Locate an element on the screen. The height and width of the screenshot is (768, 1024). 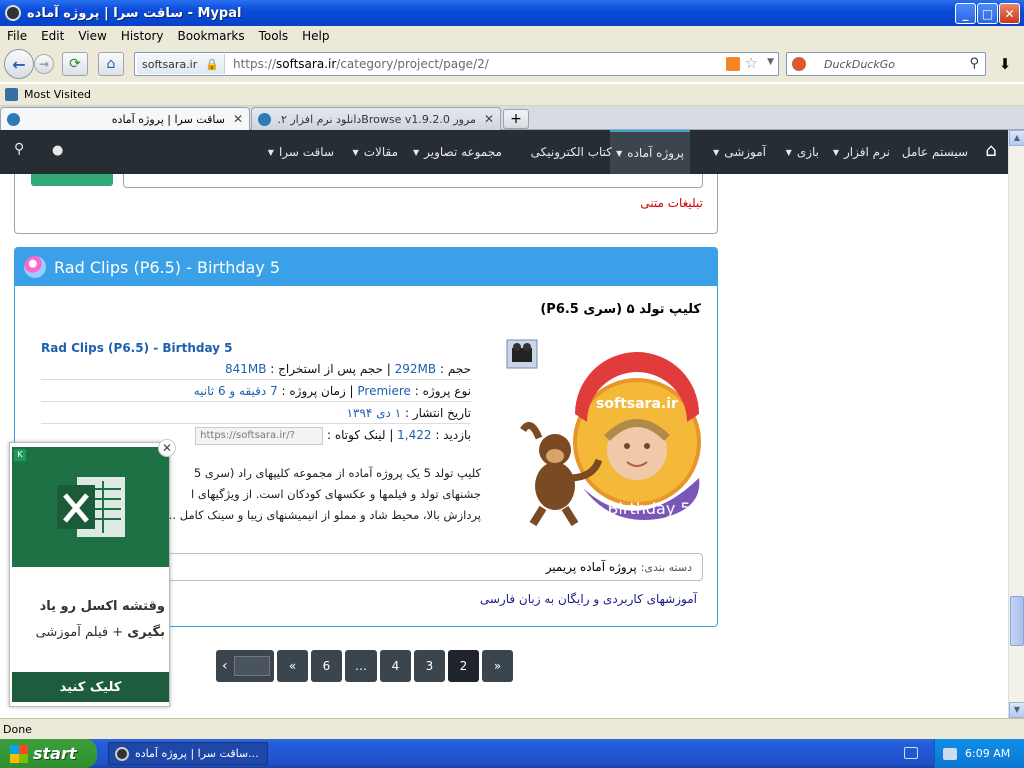
keyboard-icon is located at coordinates (911, 753).